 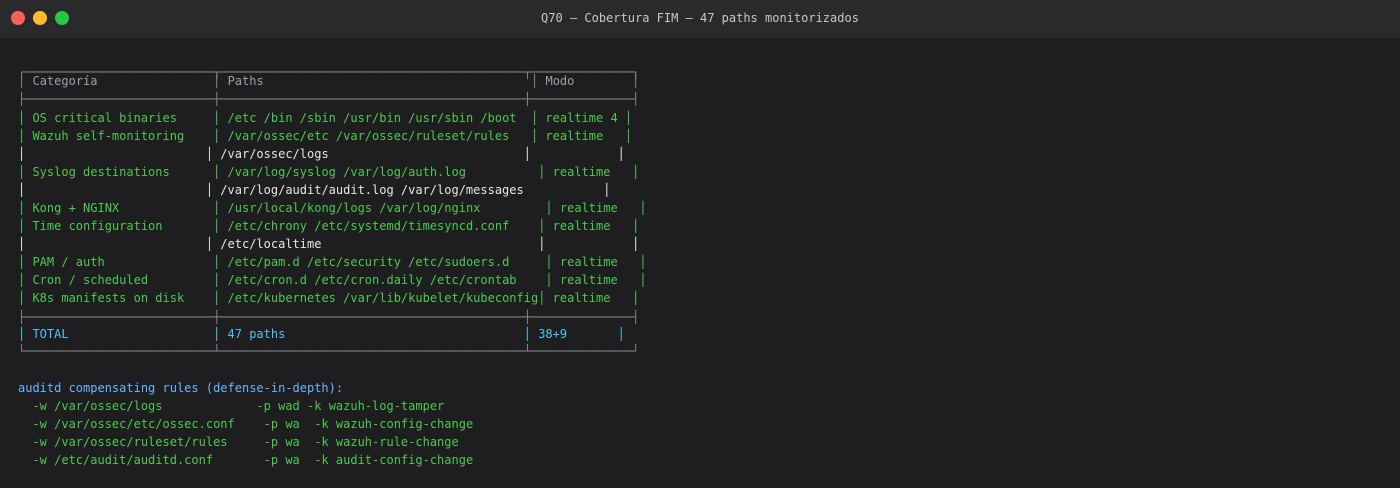 What do you see at coordinates (329, 244) in the screenshot?
I see `table-row: │ │ /etc/localtime │ │` at bounding box center [329, 244].